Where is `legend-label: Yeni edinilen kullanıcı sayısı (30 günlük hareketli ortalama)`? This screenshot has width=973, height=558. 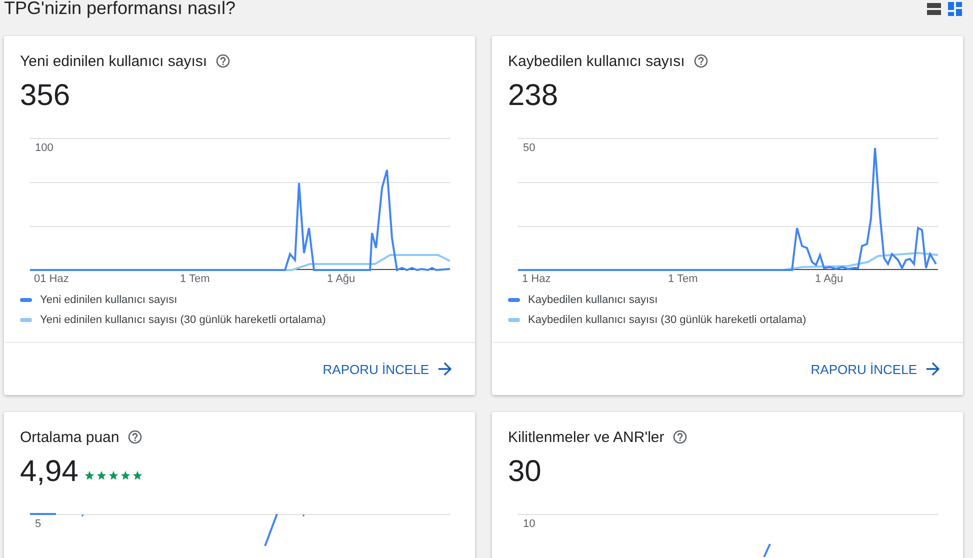
legend-label: Yeni edinilen kullanıcı sayısı (30 günlük hareketli ortalama) is located at coordinates (183, 320).